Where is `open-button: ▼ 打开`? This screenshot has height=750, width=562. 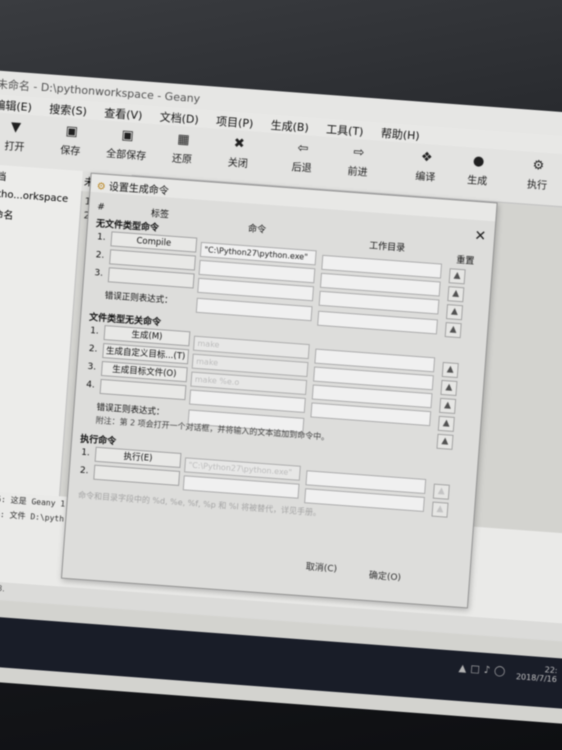
open-button: ▼ 打开 is located at coordinates (22, 136).